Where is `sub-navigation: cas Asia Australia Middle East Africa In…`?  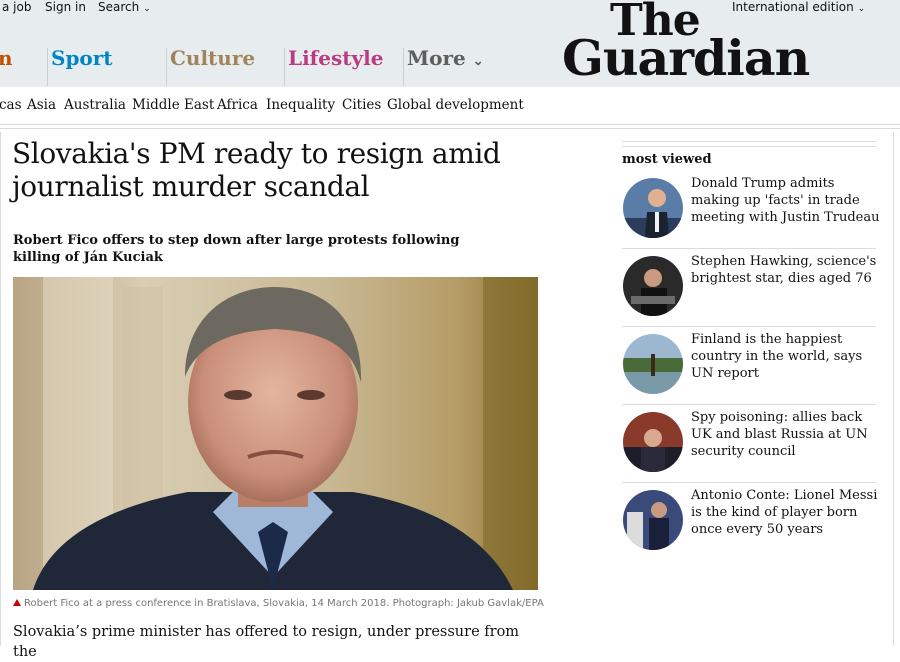
sub-navigation: cas Asia Australia Middle East Africa In… is located at coordinates (450, 106).